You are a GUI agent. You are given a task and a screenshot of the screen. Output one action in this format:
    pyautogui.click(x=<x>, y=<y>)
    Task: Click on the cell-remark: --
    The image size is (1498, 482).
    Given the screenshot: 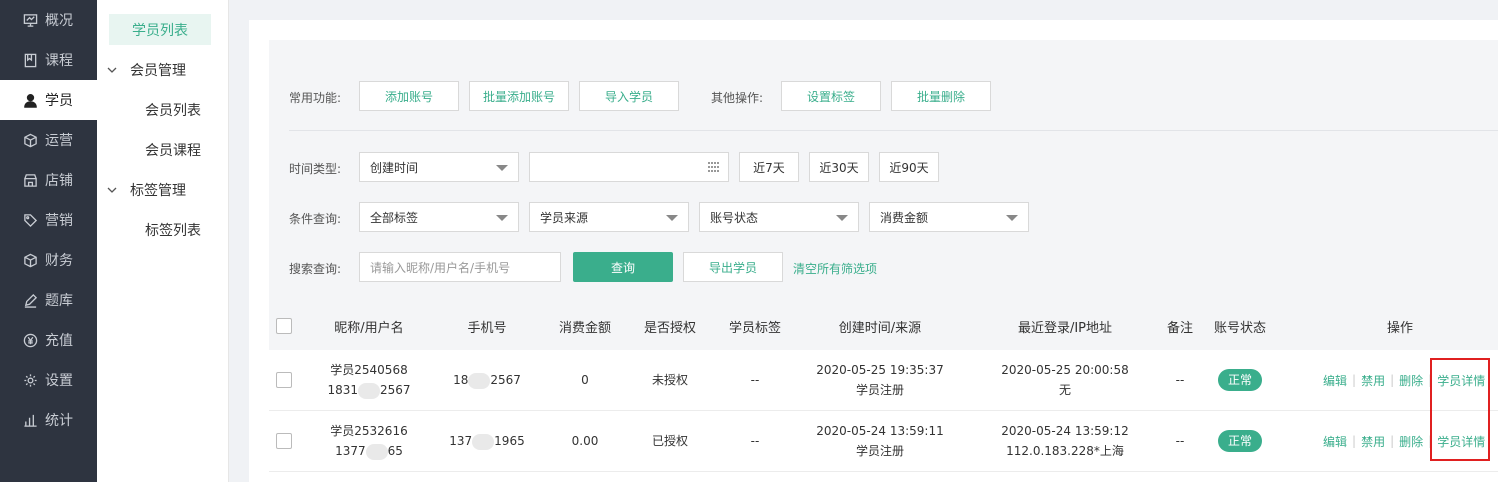 What is the action you would take?
    pyautogui.click(x=1180, y=380)
    